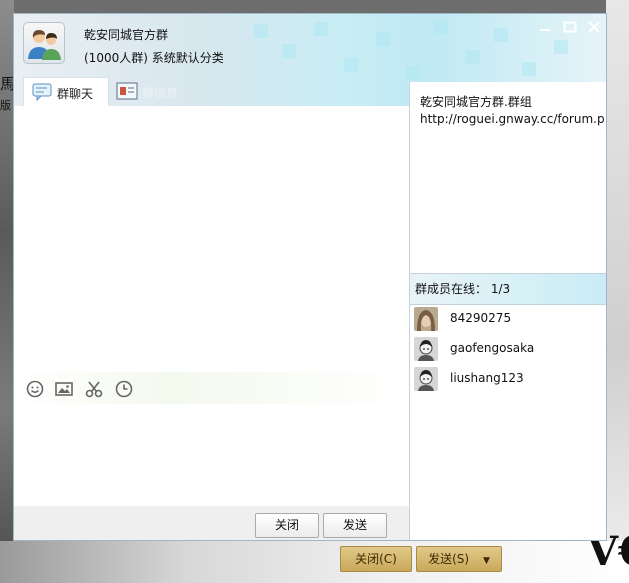  I want to click on tab-group-chat-label: 群聊天, so click(75, 94).